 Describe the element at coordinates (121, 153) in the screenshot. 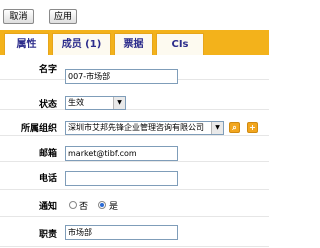

I see `email-input: market@tibf.com` at that location.